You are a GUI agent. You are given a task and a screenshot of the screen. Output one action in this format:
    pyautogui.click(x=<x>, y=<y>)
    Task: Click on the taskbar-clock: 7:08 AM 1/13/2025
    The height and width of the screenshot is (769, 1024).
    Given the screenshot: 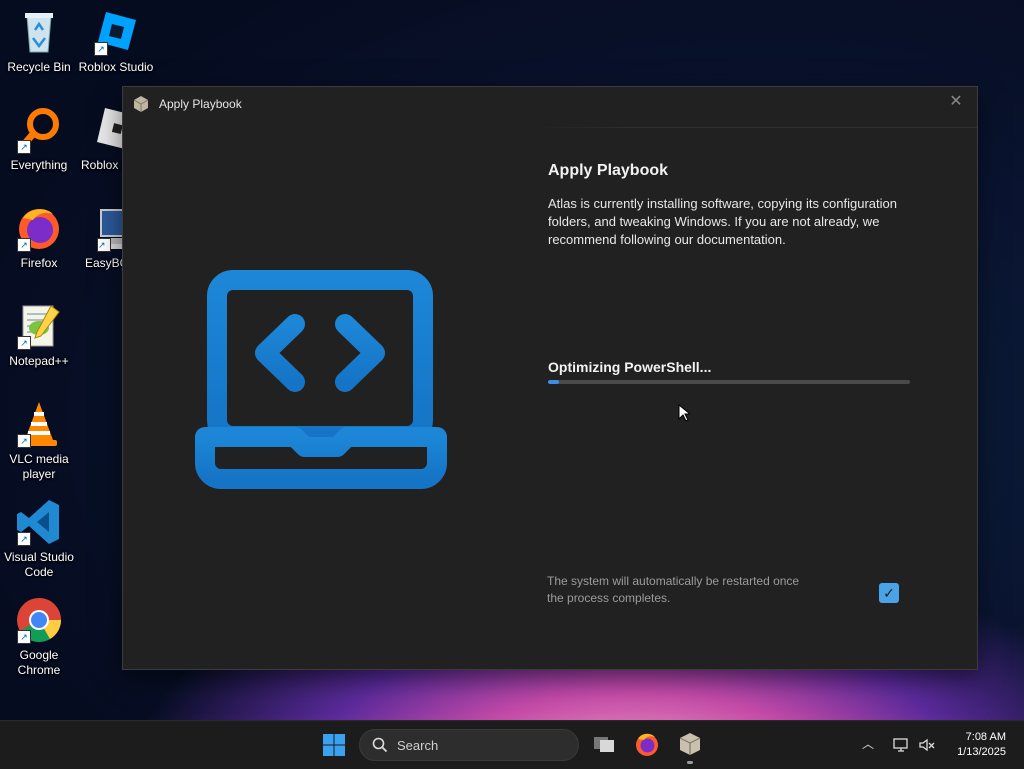 What is the action you would take?
    pyautogui.click(x=981, y=745)
    